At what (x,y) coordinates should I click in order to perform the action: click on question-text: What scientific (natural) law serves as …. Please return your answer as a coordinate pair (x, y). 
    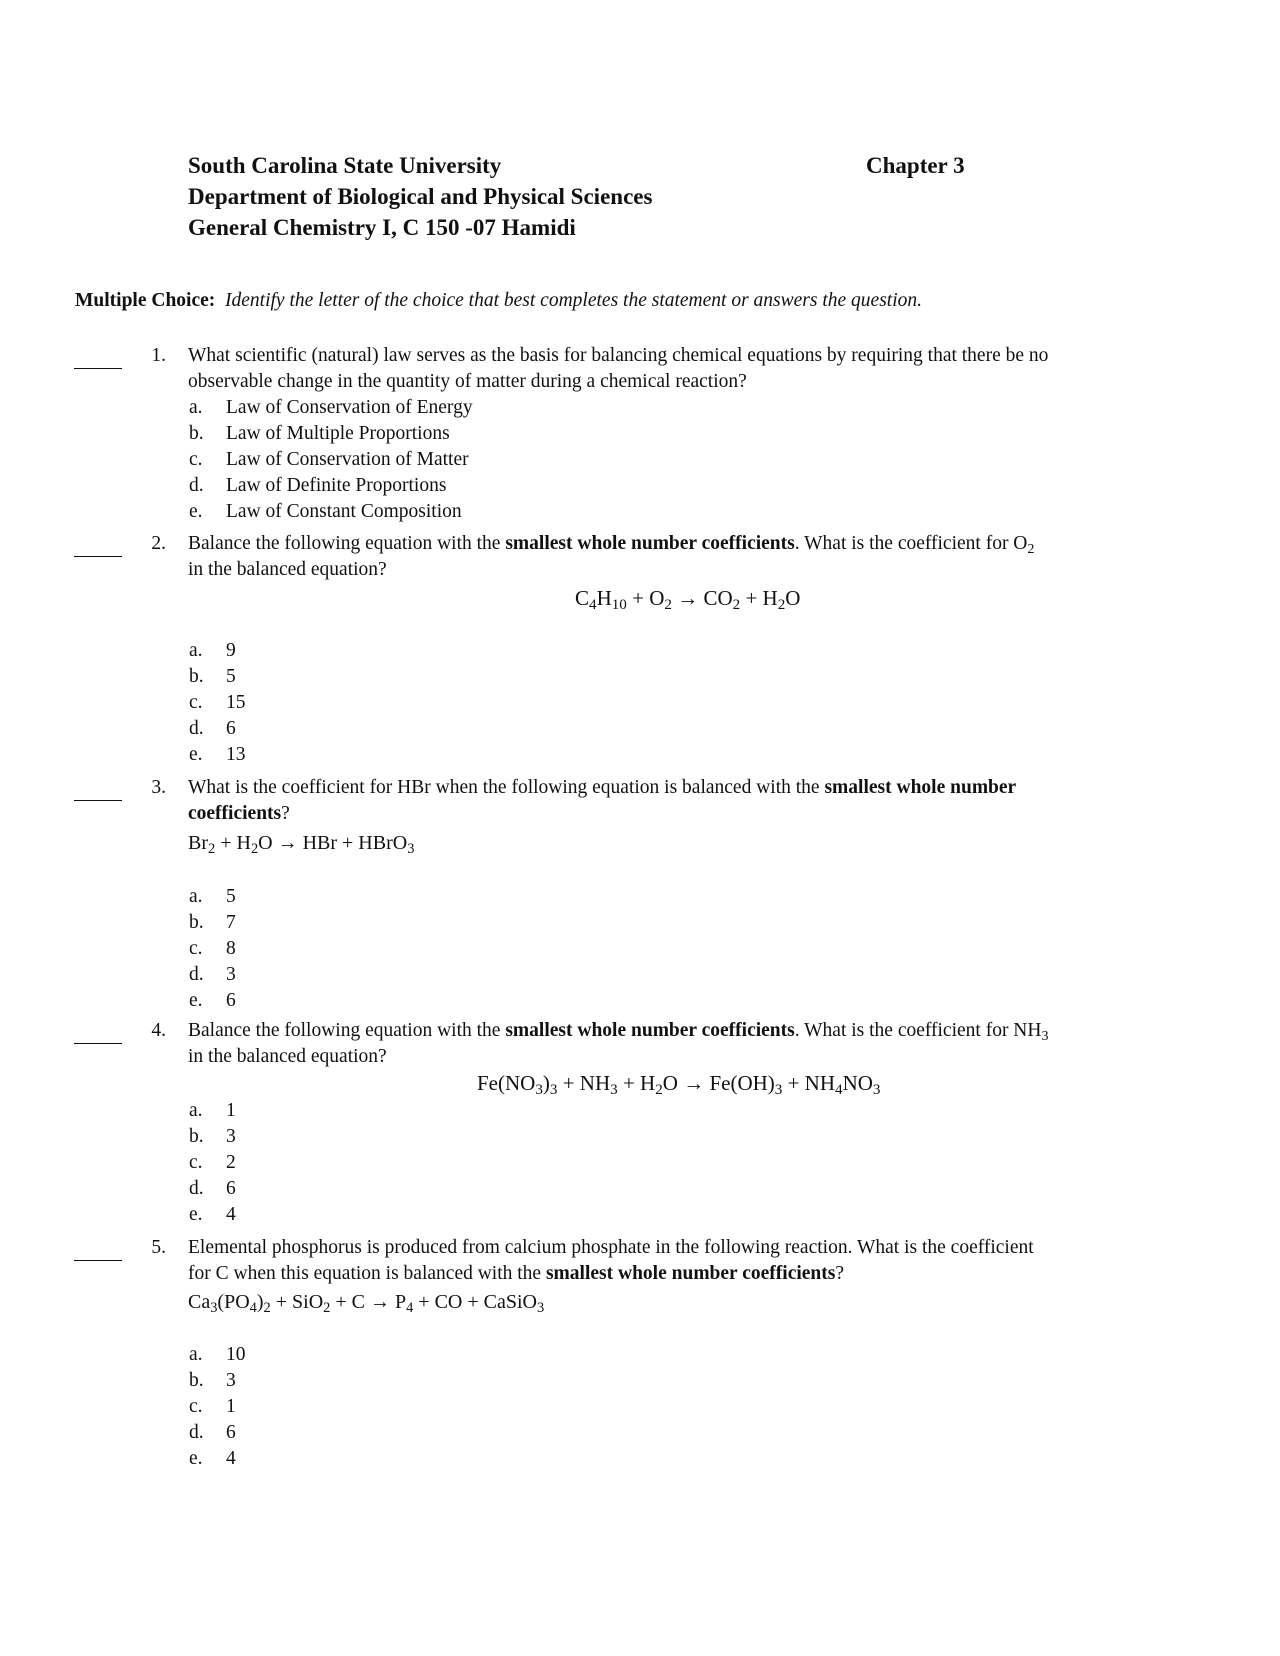
    Looking at the image, I should click on (618, 369).